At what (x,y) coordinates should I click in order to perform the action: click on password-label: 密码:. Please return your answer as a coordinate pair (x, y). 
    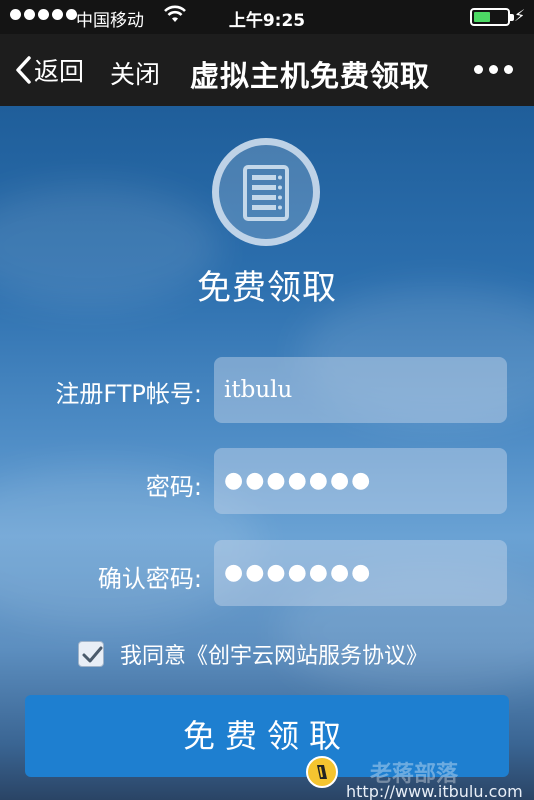
    Looking at the image, I should click on (173, 487).